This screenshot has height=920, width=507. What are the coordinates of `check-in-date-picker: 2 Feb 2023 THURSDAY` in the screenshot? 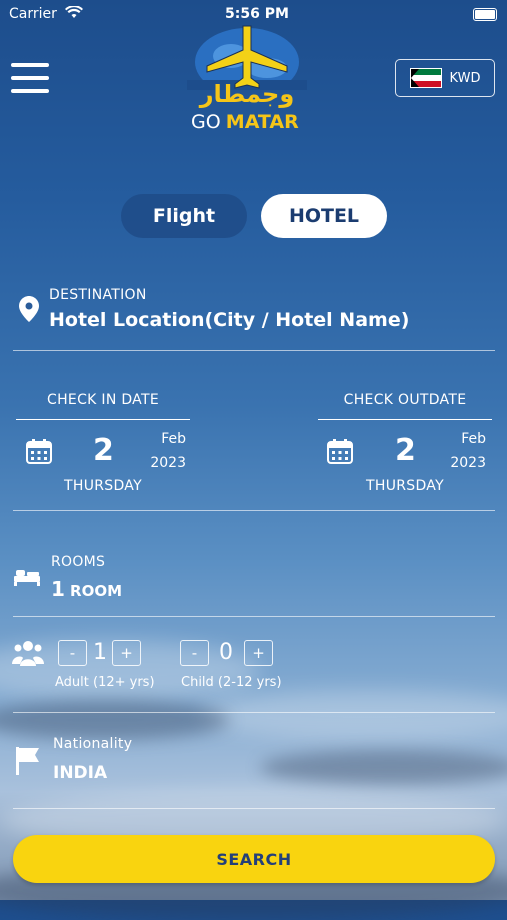 It's located at (106, 462).